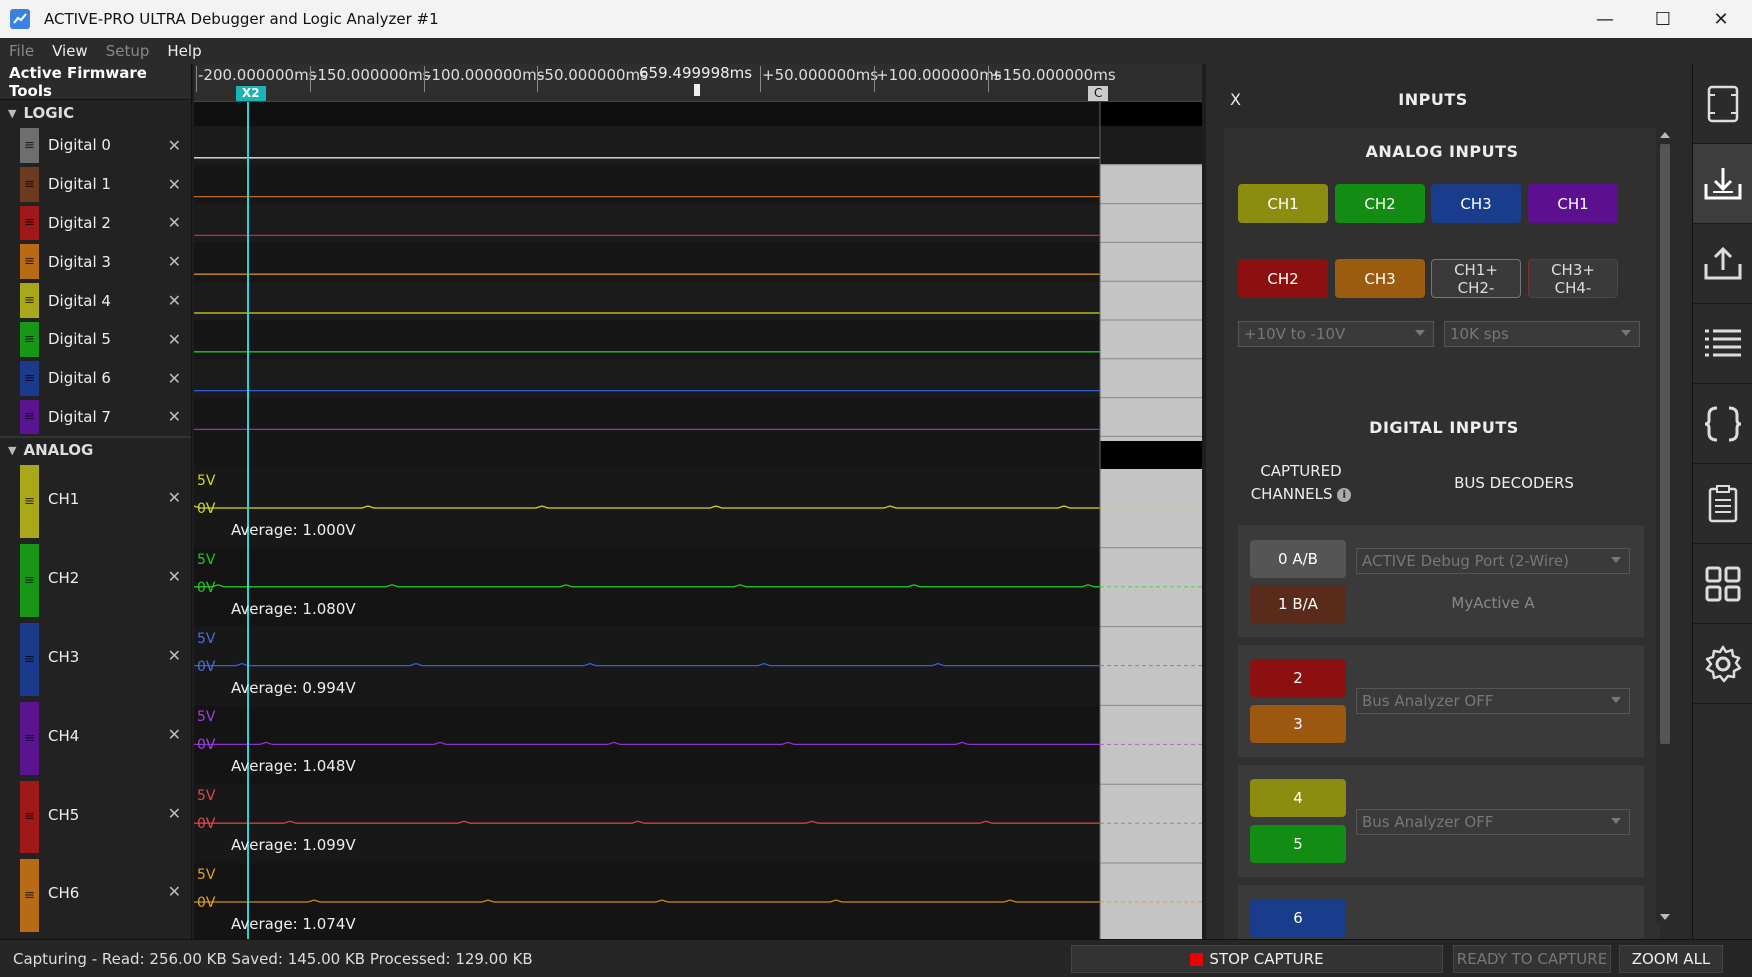 The width and height of the screenshot is (1752, 977). I want to click on analog-channel-row: ≡ CH1 ✕, so click(95, 501).